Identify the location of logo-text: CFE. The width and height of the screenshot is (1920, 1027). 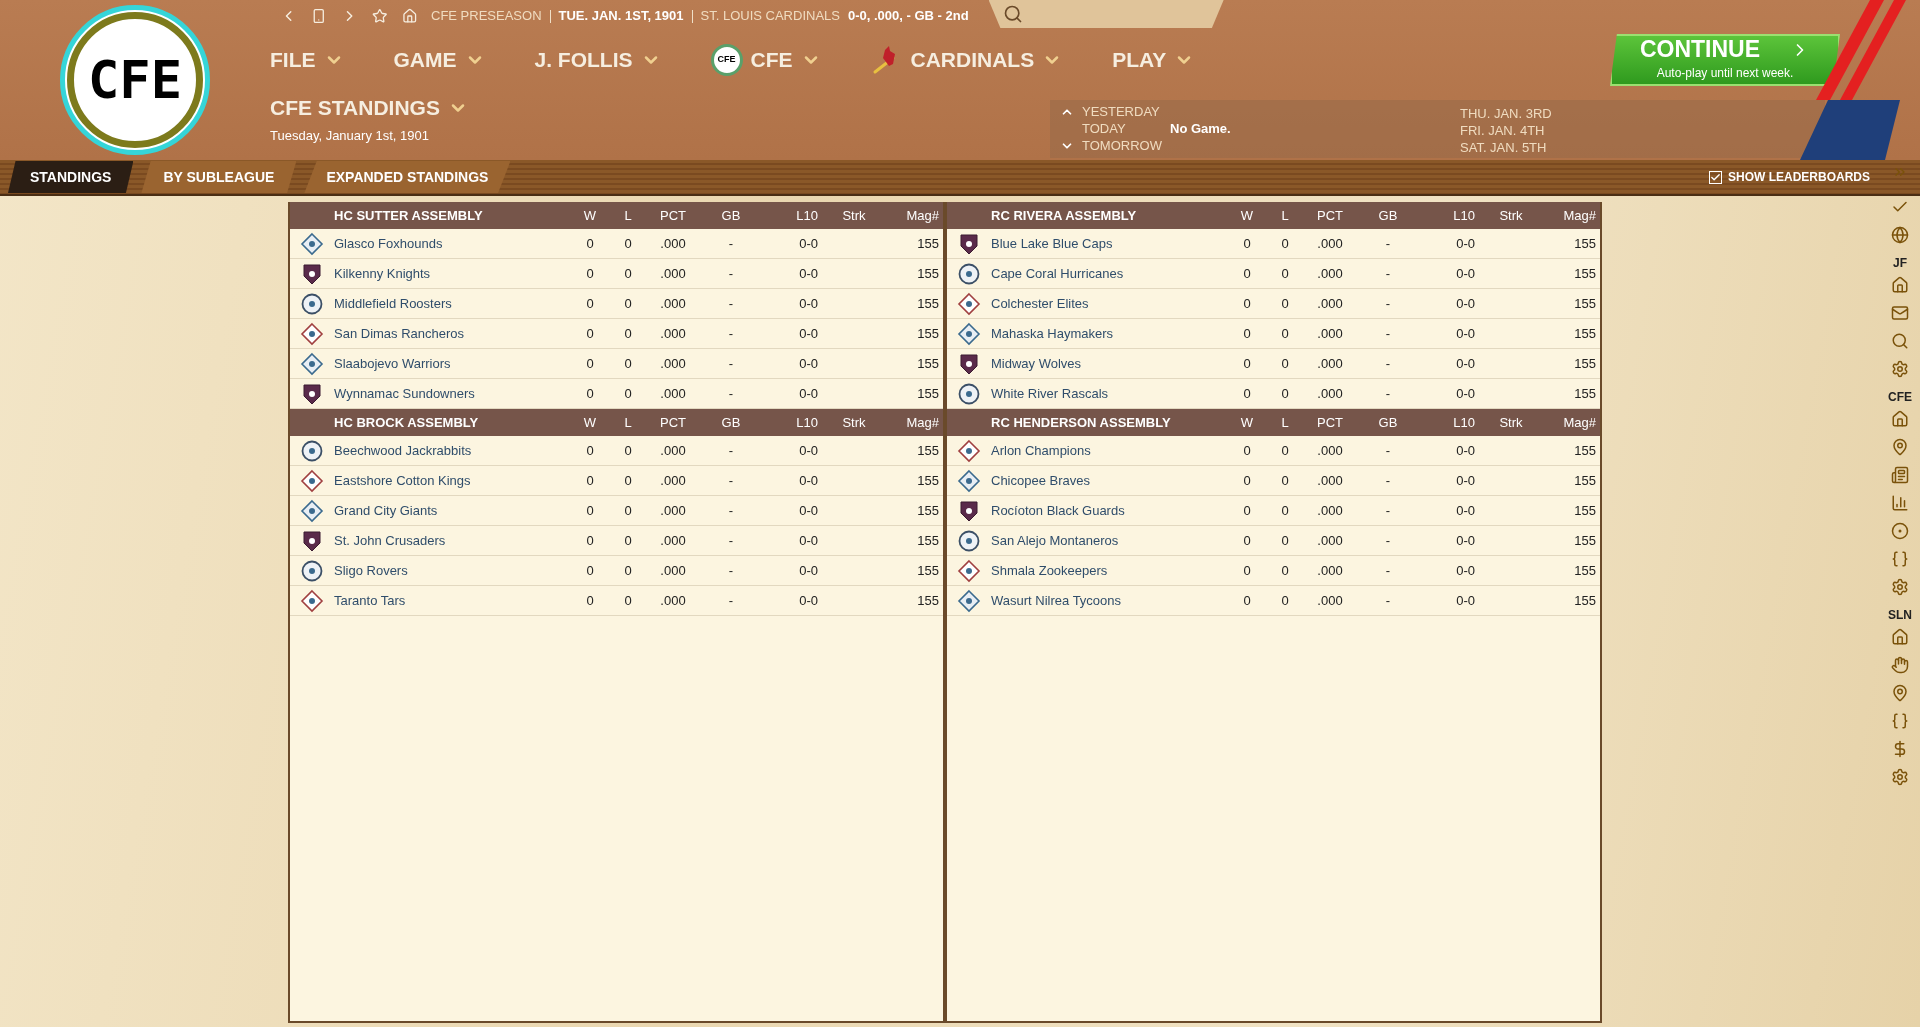
(135, 80).